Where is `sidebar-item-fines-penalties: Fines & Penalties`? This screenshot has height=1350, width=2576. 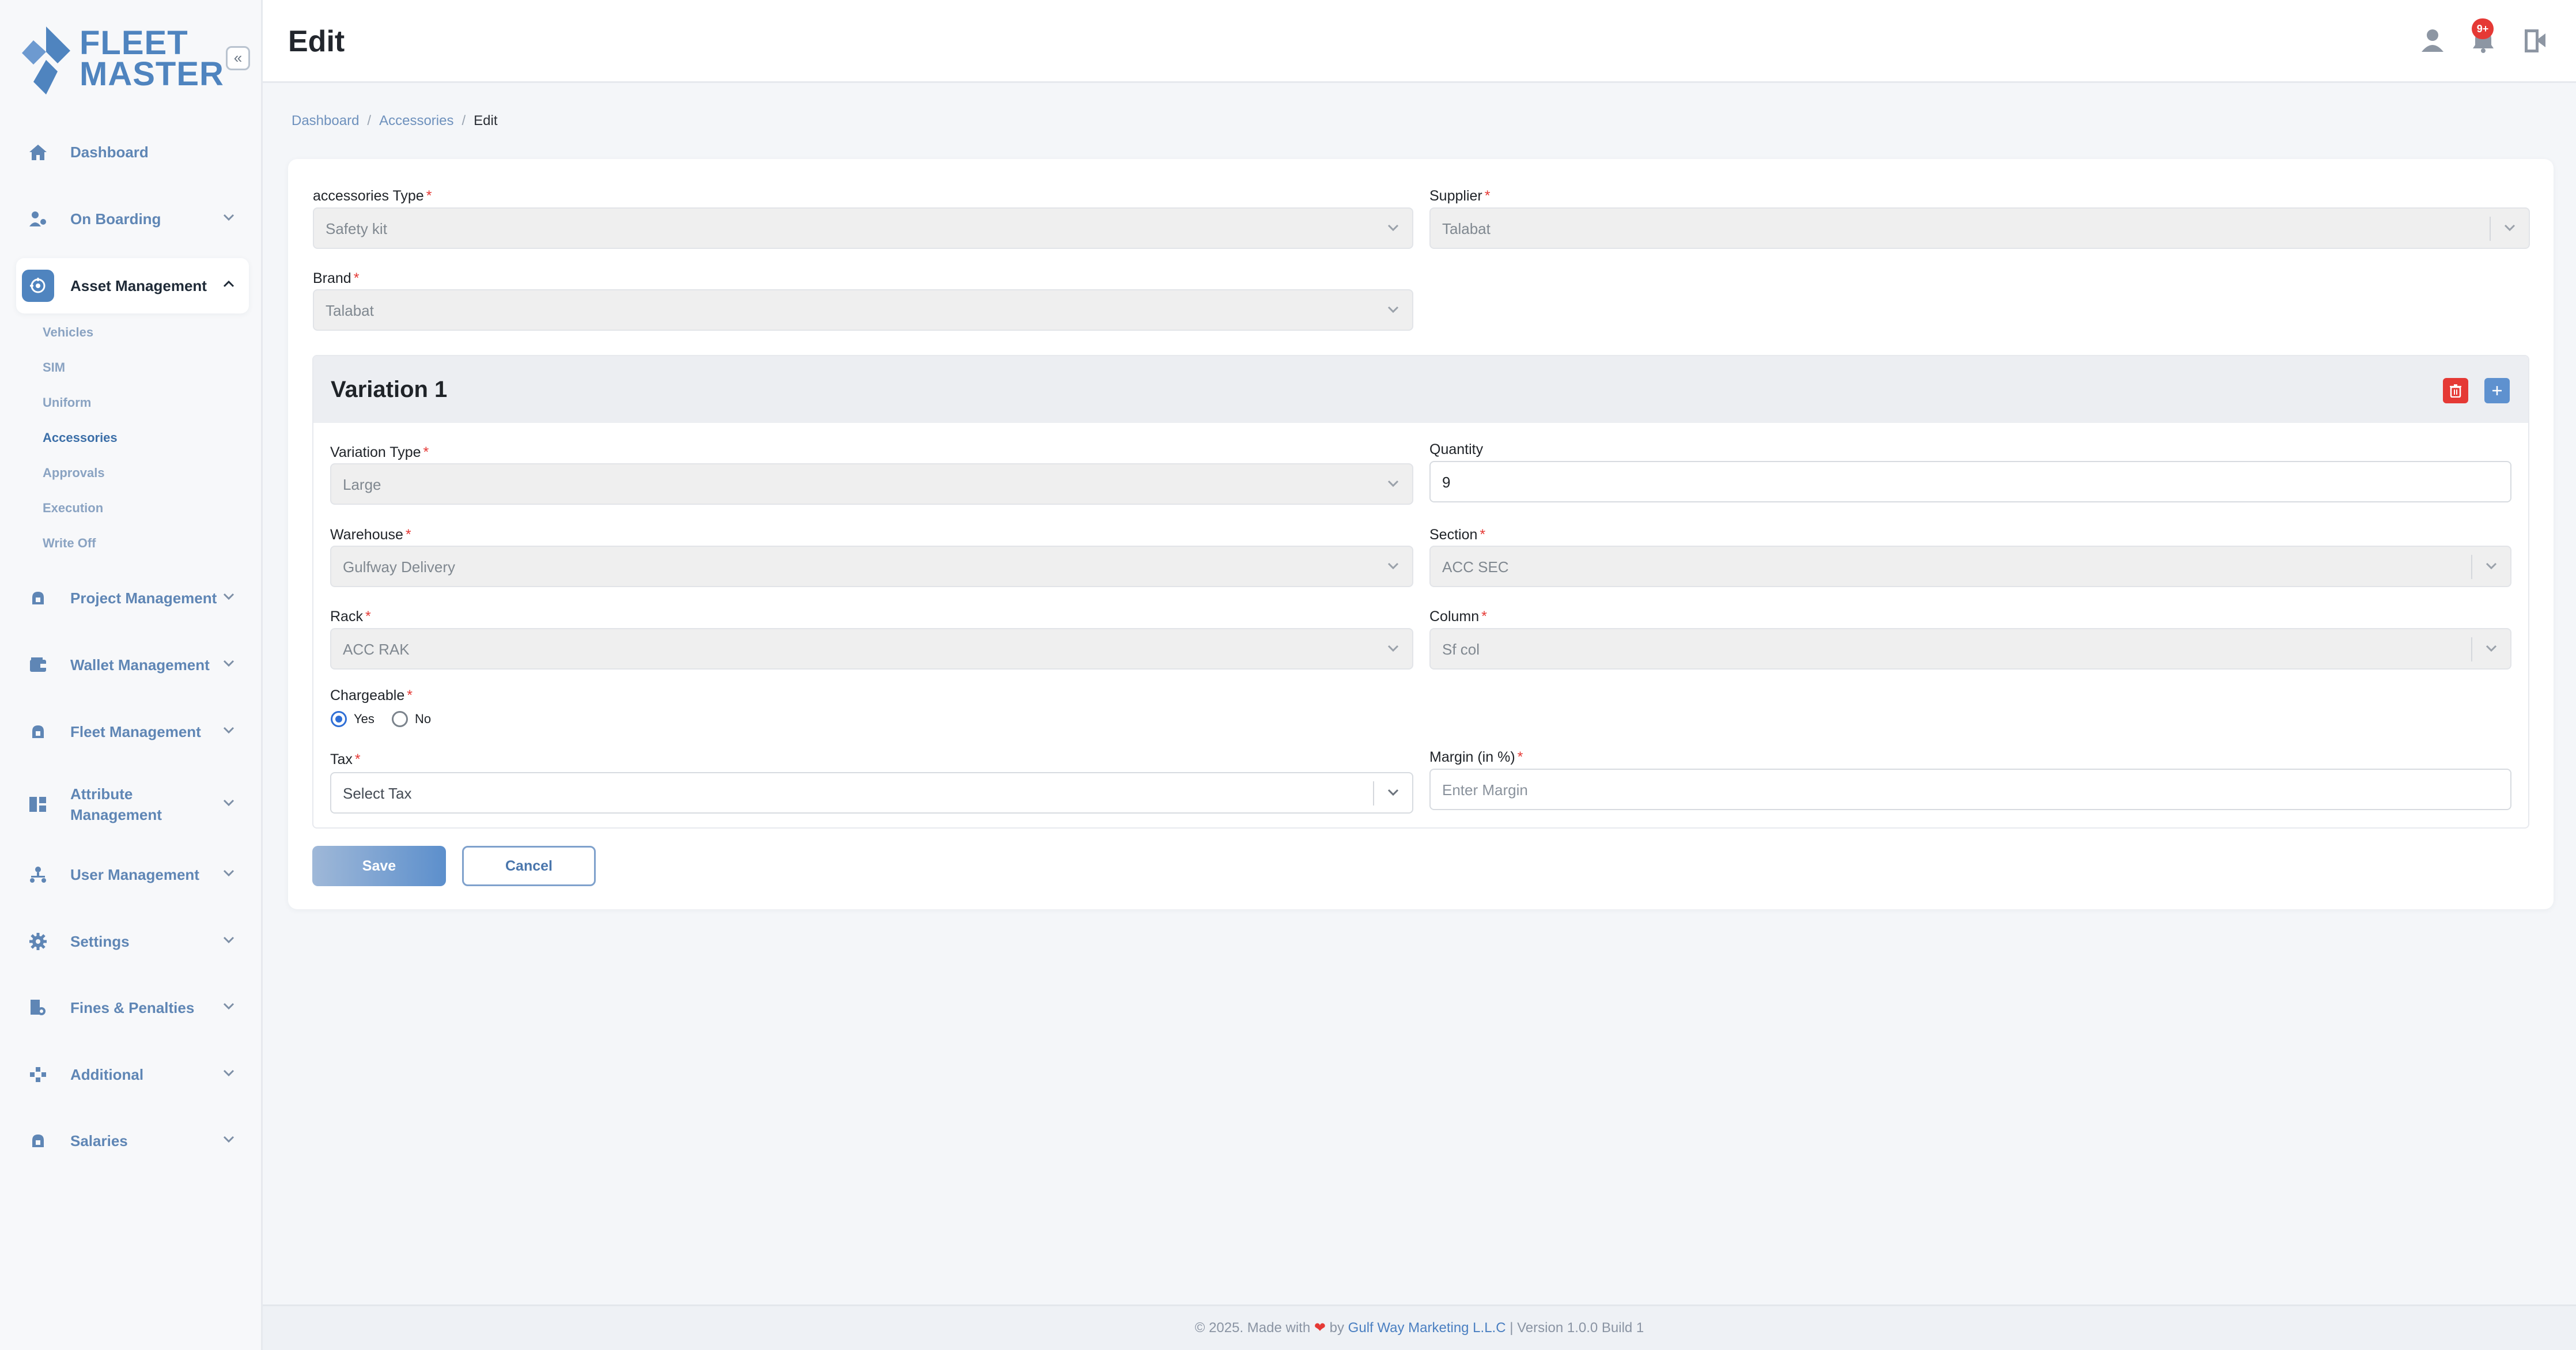
sidebar-item-fines-penalties: Fines & Penalties is located at coordinates (132, 1007).